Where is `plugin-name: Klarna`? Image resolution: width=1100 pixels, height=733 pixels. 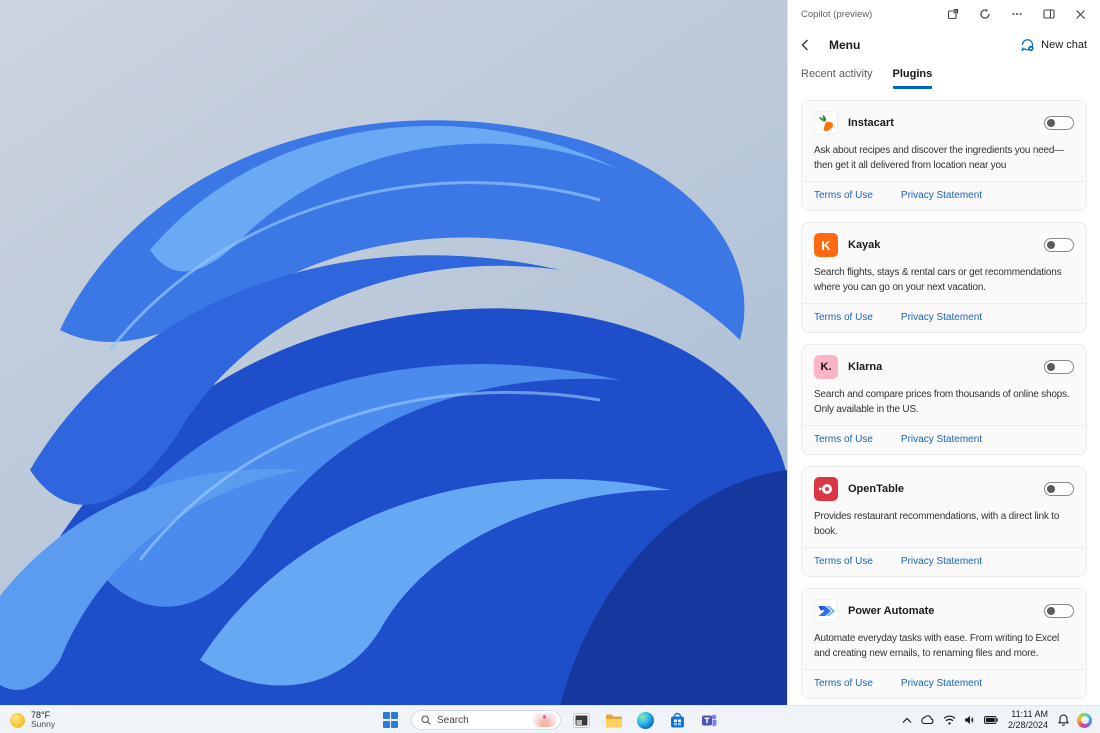
plugin-name: Klarna is located at coordinates (865, 367).